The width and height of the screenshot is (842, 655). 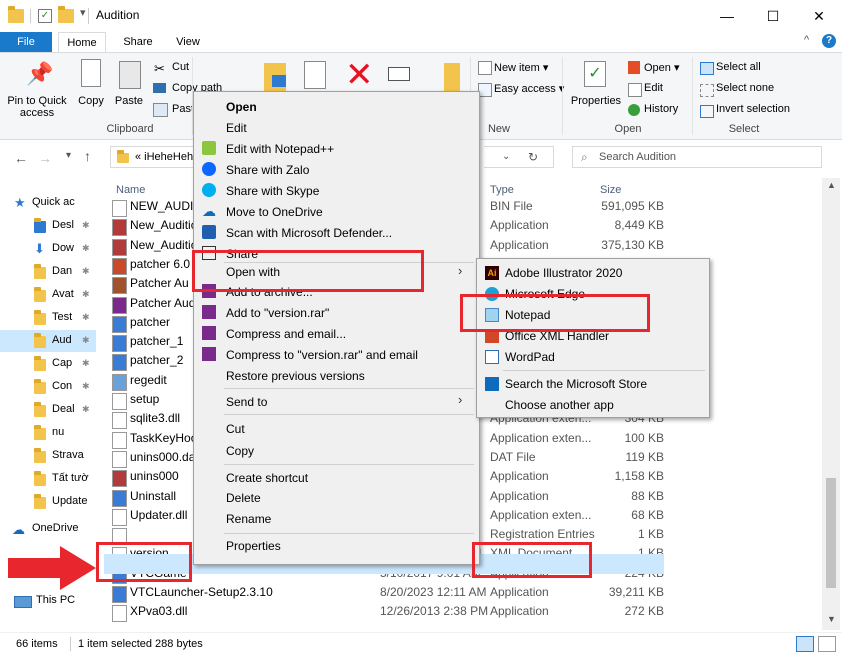 What do you see at coordinates (243, 498) in the screenshot?
I see `menu-item-delete: Delete` at bounding box center [243, 498].